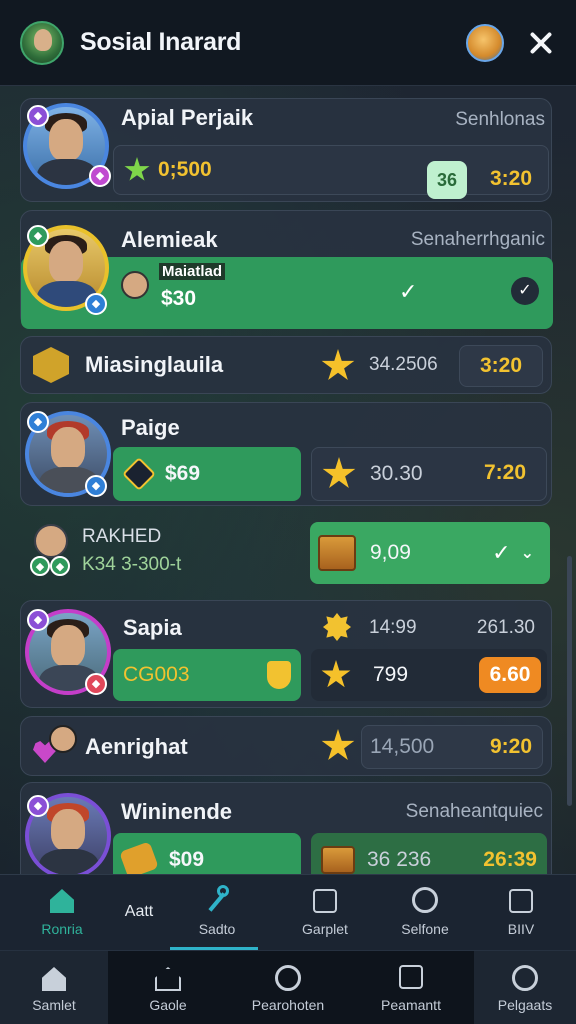  What do you see at coordinates (139, 474) in the screenshot?
I see `gem-icon` at bounding box center [139, 474].